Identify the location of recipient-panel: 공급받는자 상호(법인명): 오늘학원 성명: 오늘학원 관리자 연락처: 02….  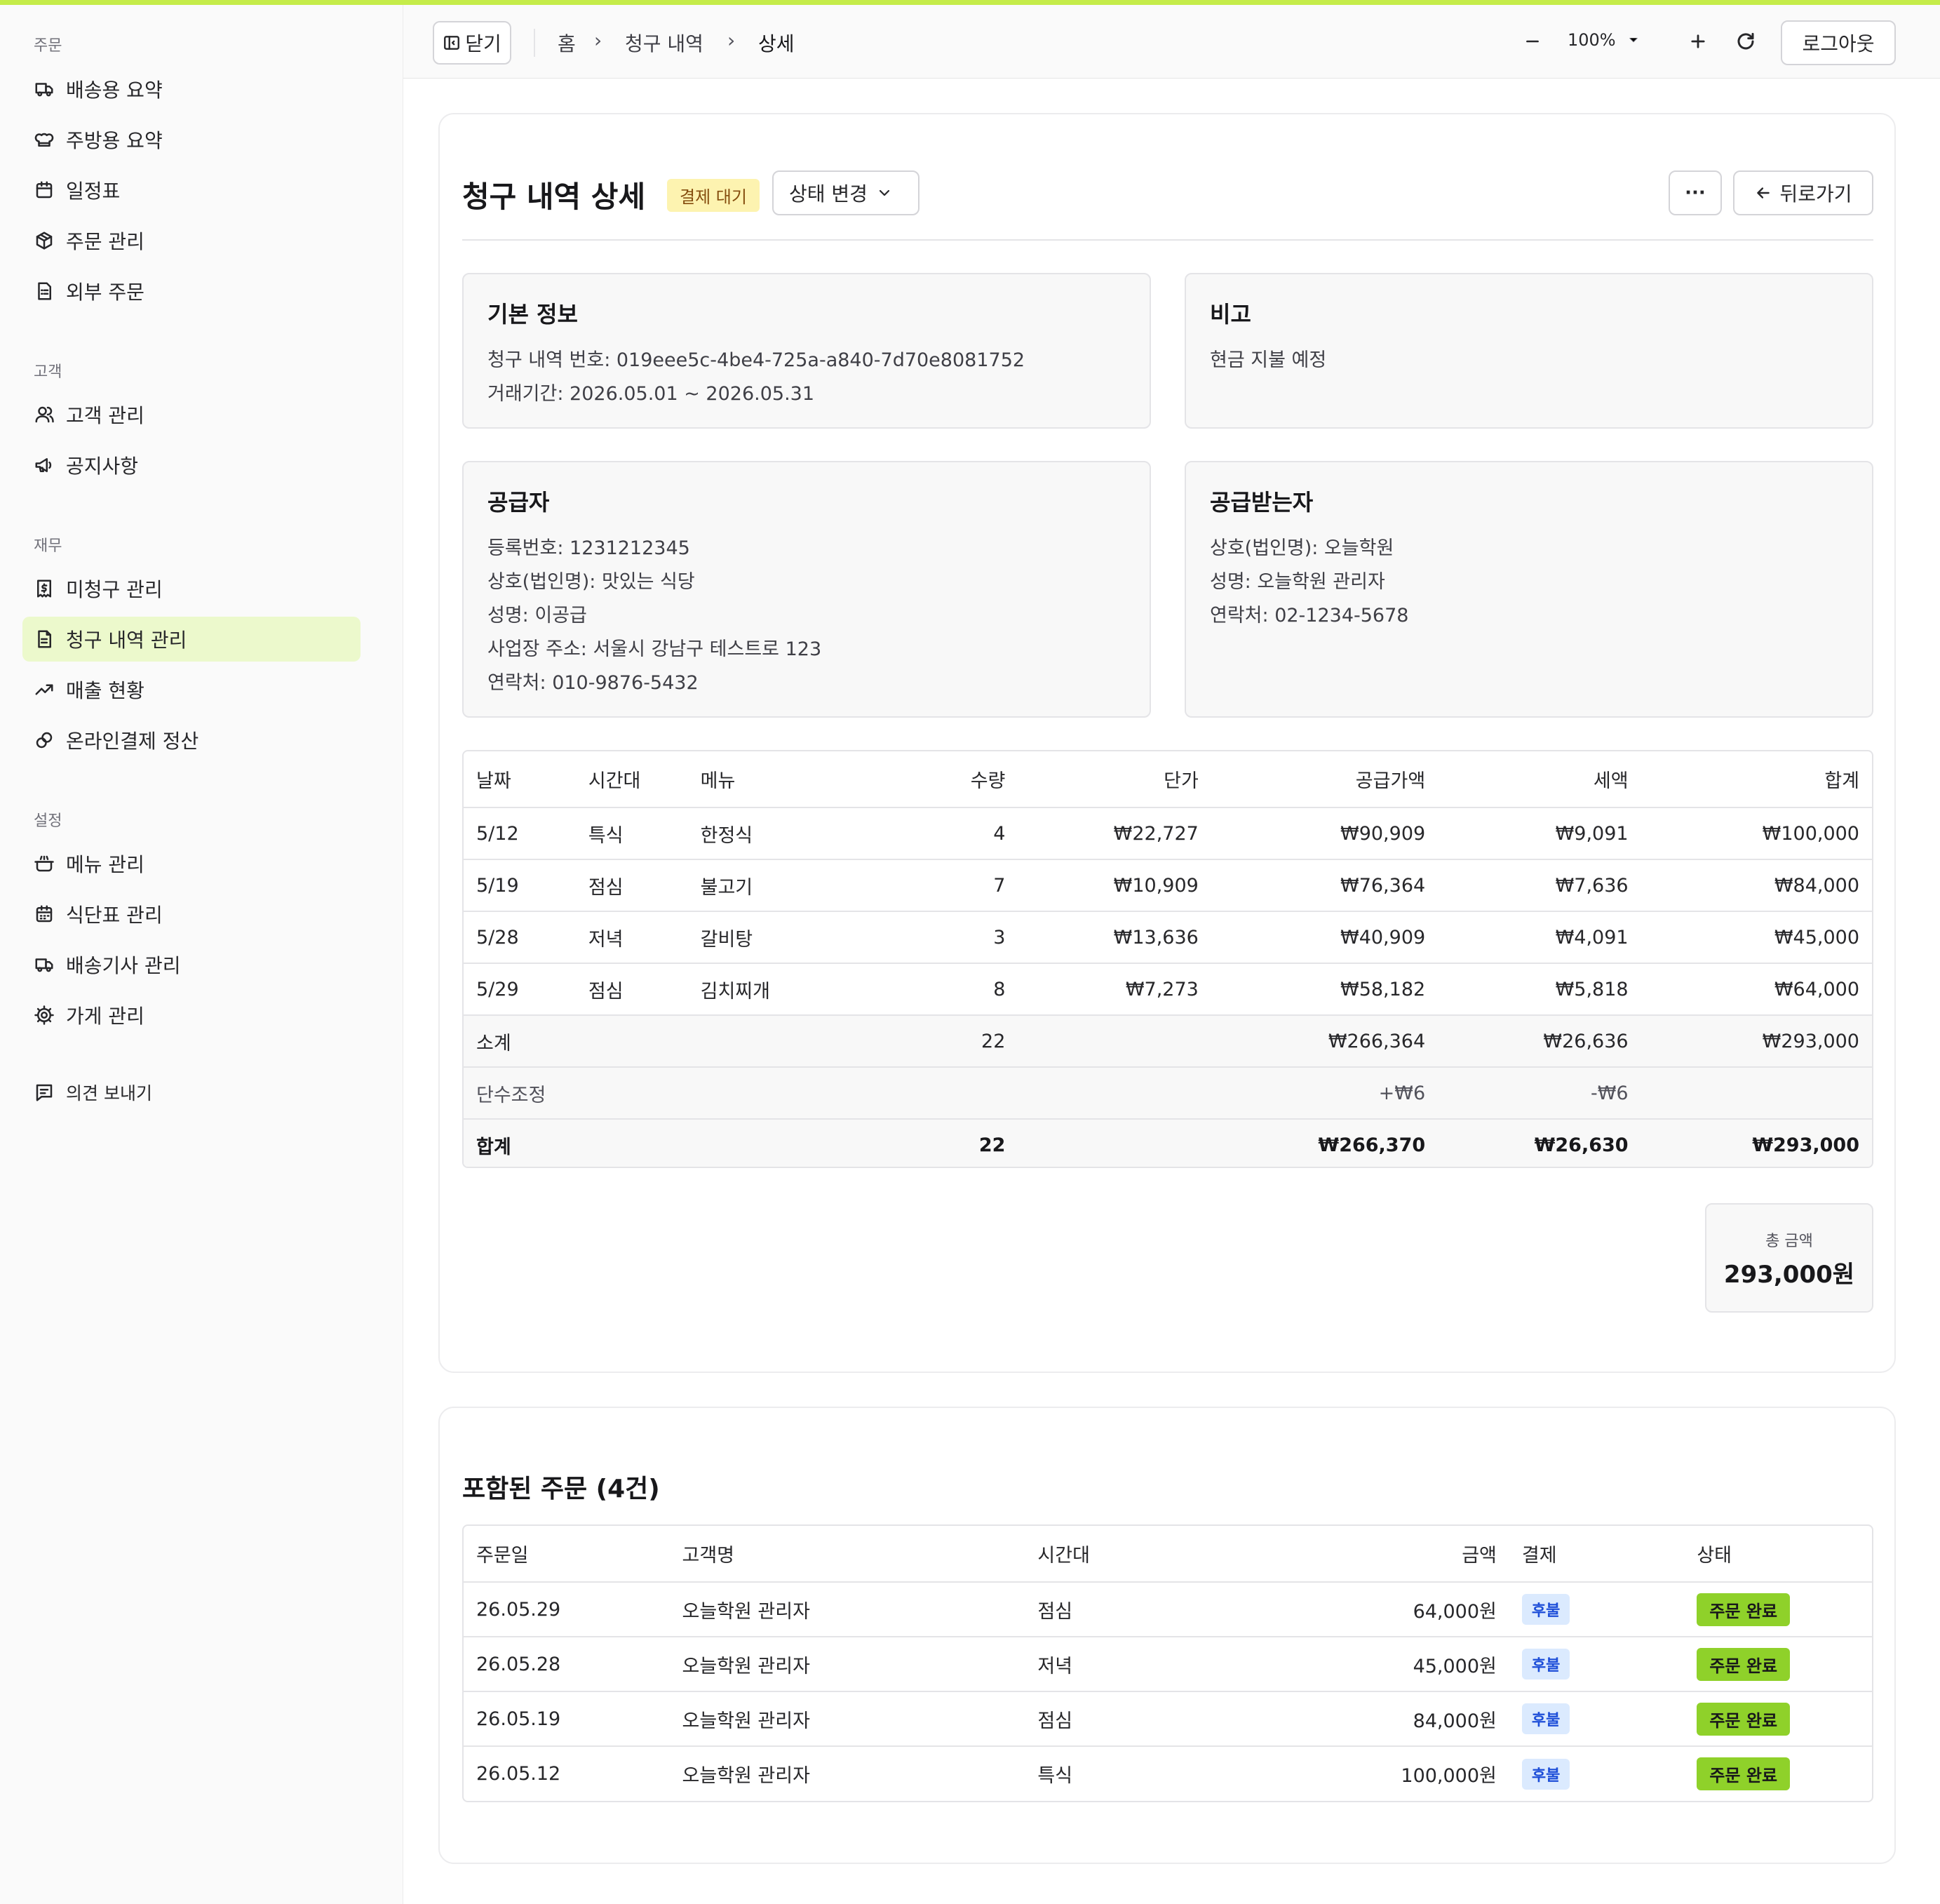
(1529, 589).